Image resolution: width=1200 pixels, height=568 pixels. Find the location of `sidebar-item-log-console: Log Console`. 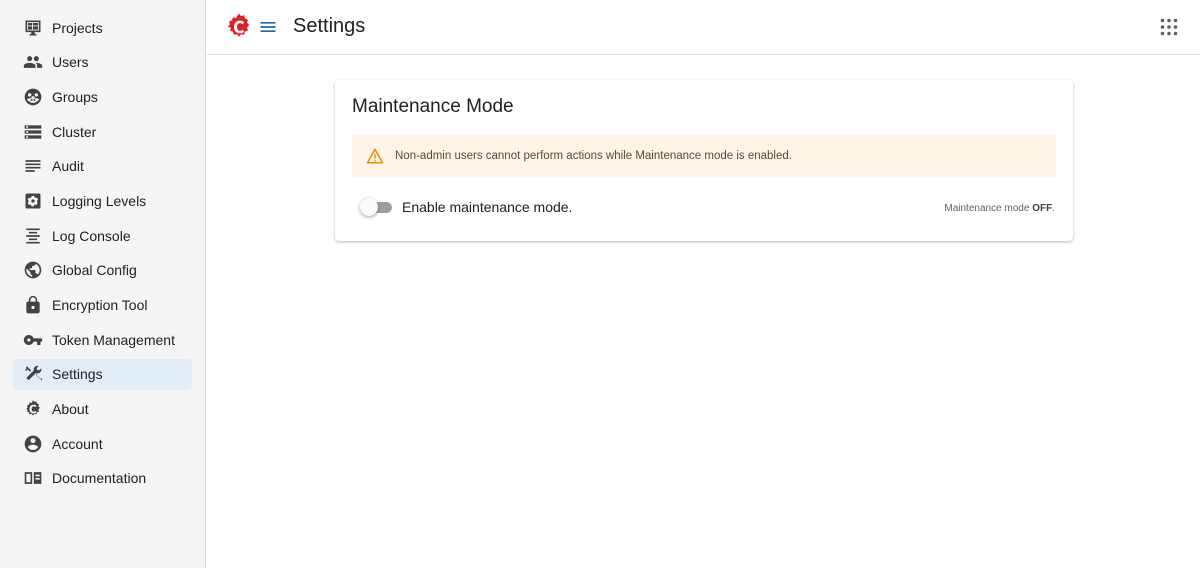

sidebar-item-log-console: Log Console is located at coordinates (102, 235).